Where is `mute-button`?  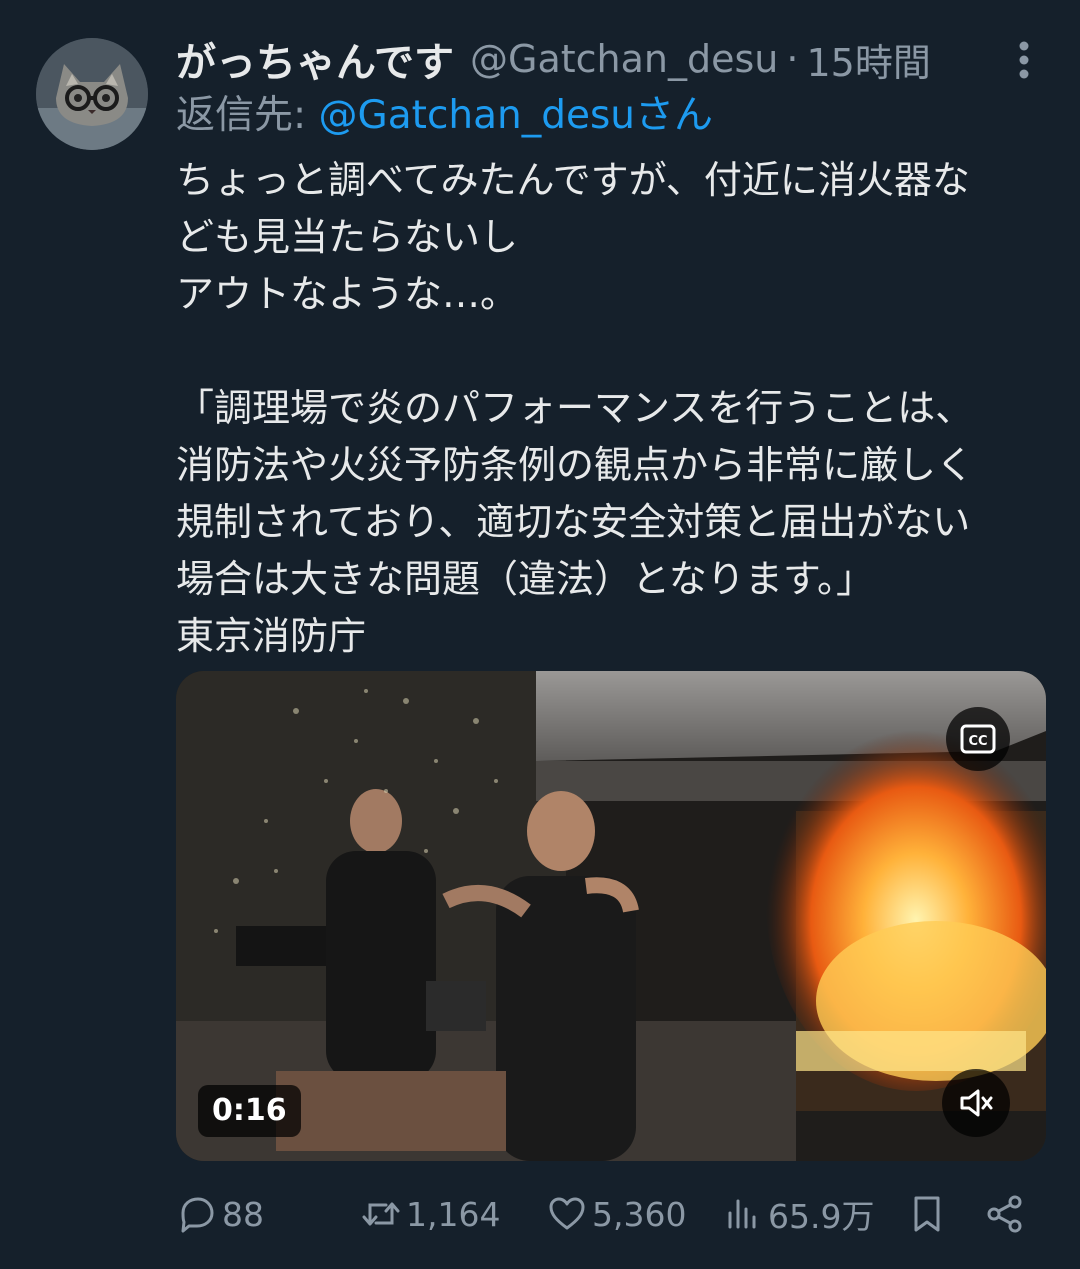 mute-button is located at coordinates (976, 1103).